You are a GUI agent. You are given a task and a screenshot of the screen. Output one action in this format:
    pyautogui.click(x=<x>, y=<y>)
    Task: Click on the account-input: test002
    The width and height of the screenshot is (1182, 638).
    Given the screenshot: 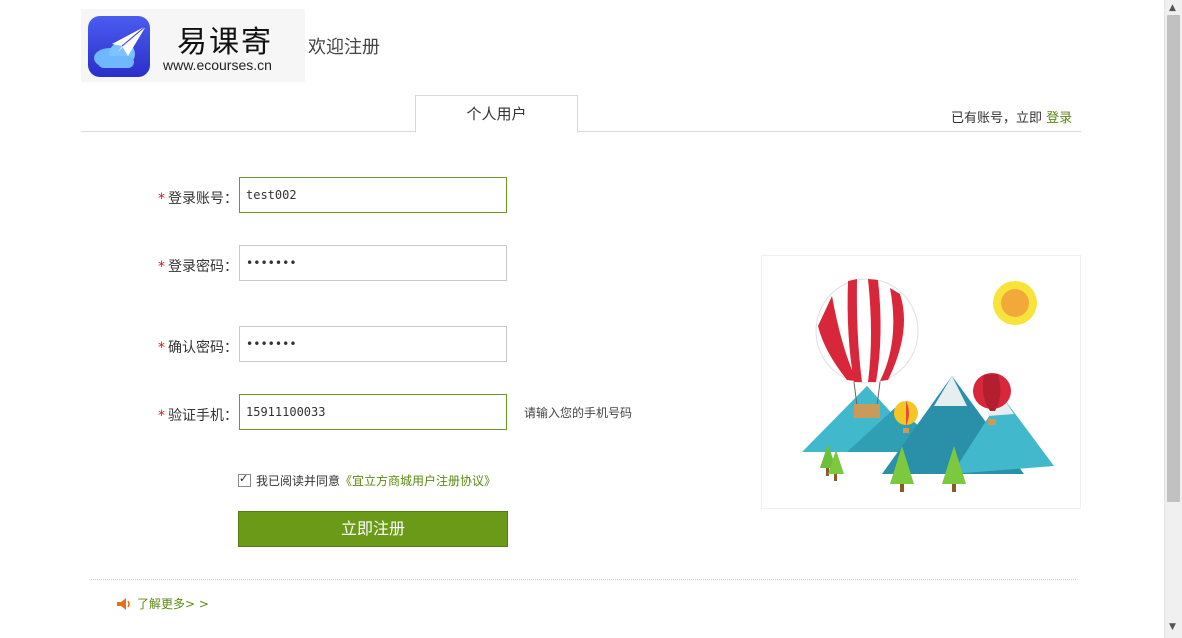 What is the action you would take?
    pyautogui.click(x=373, y=195)
    